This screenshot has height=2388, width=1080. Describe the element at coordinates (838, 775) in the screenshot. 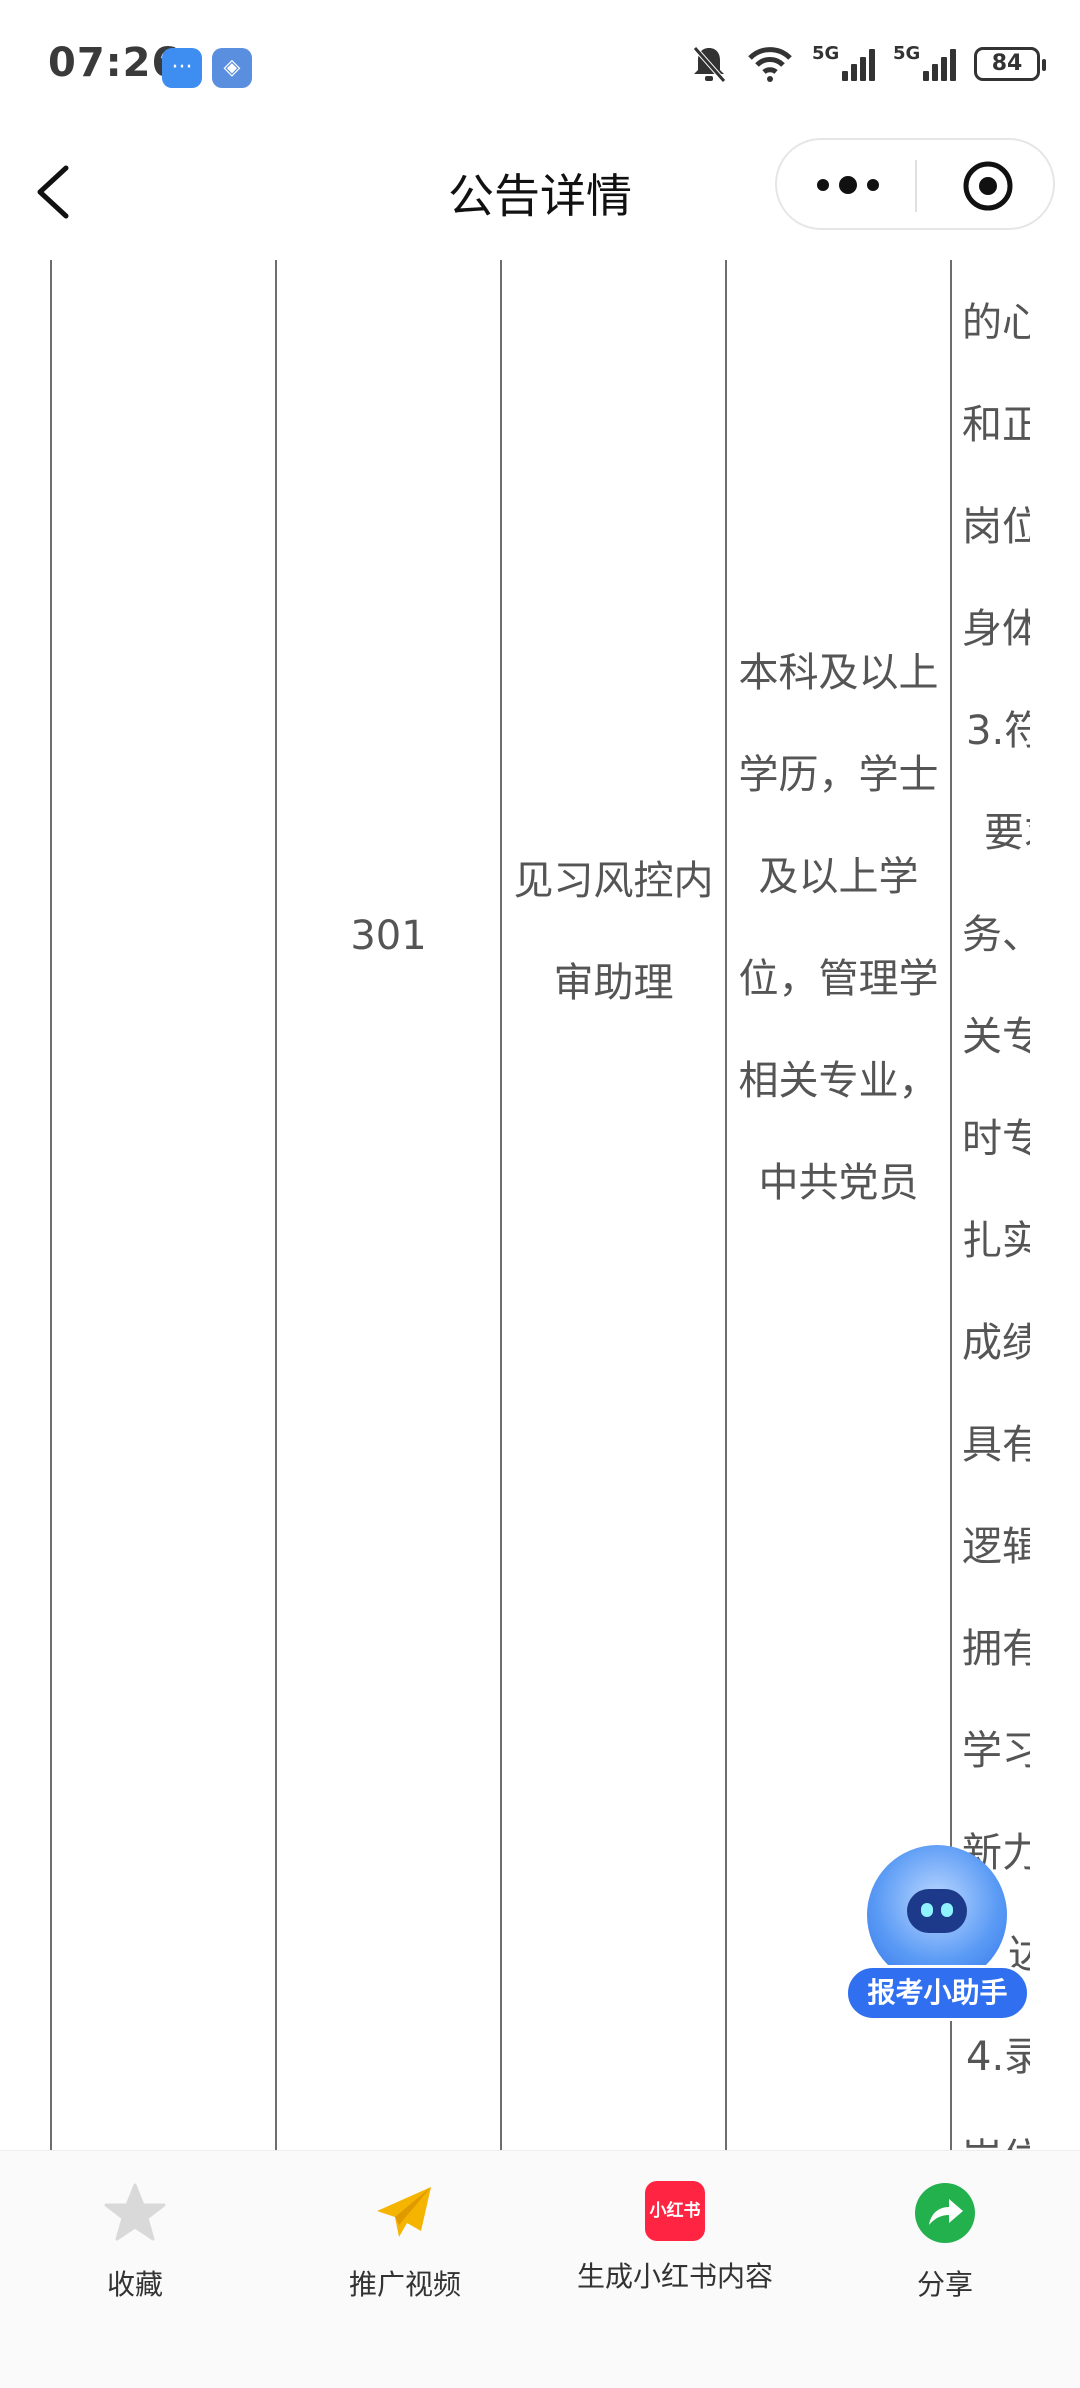

I see `requirements-line: 学历，学士` at that location.